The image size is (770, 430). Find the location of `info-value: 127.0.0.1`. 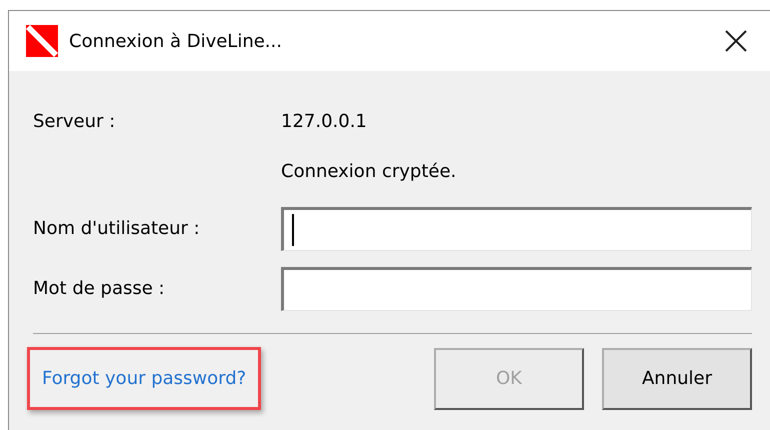

info-value: 127.0.0.1 is located at coordinates (324, 122).